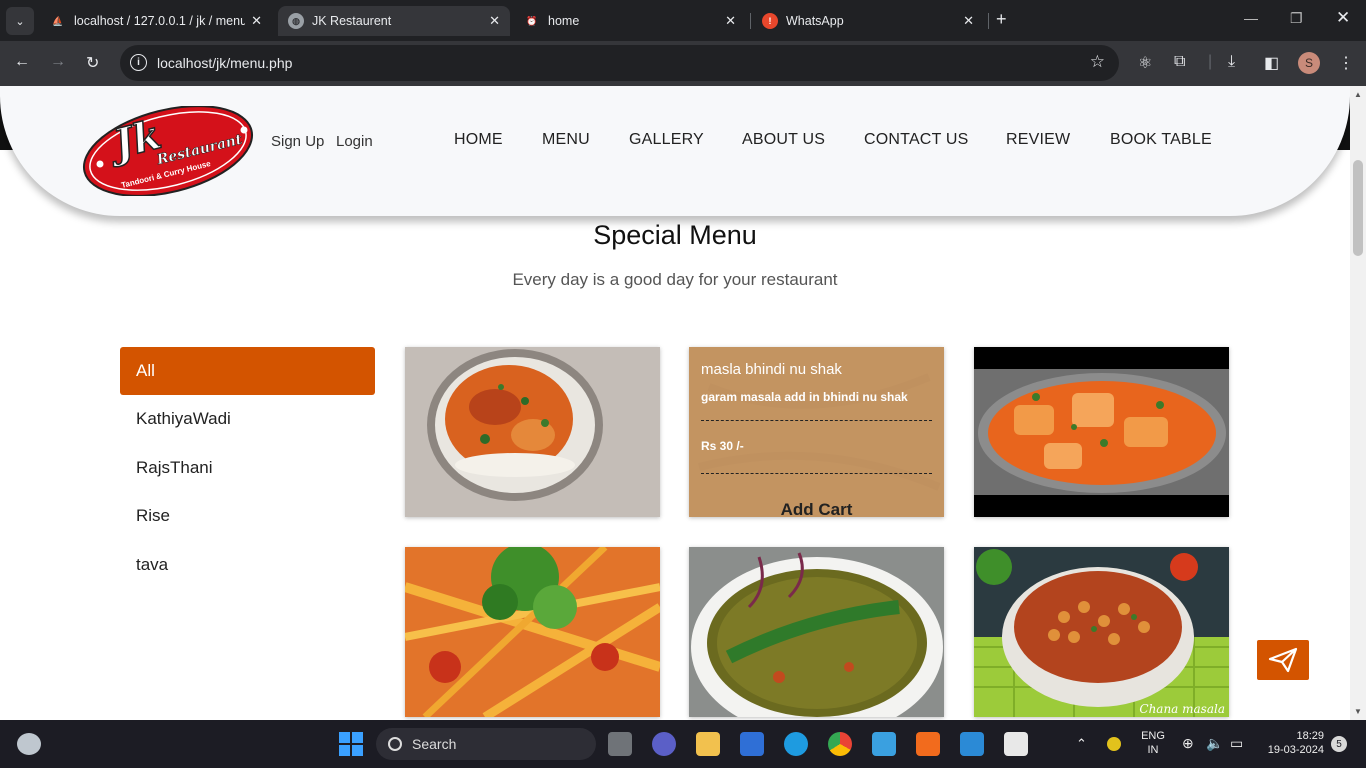 Image resolution: width=1366 pixels, height=768 pixels. I want to click on side-panel-icon: ◧, so click(1271, 63).